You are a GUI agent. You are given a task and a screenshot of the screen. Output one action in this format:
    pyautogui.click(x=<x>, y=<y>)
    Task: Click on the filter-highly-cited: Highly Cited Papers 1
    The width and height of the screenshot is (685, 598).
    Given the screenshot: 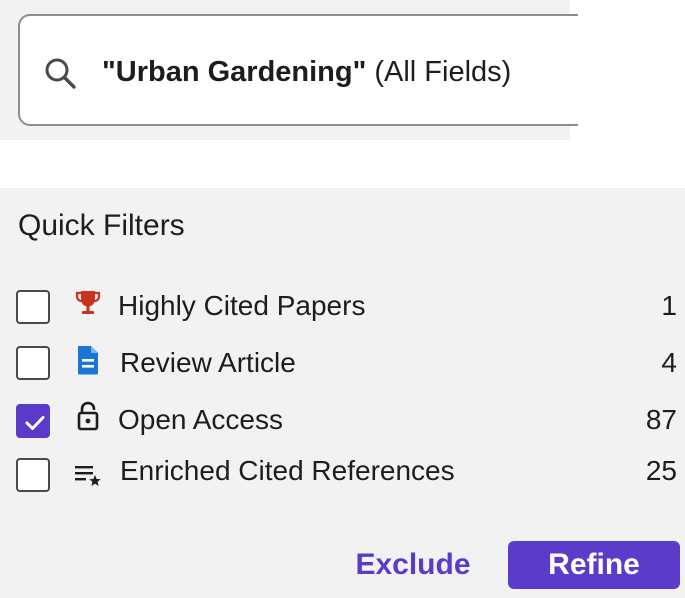 What is the action you would take?
    pyautogui.click(x=342, y=308)
    